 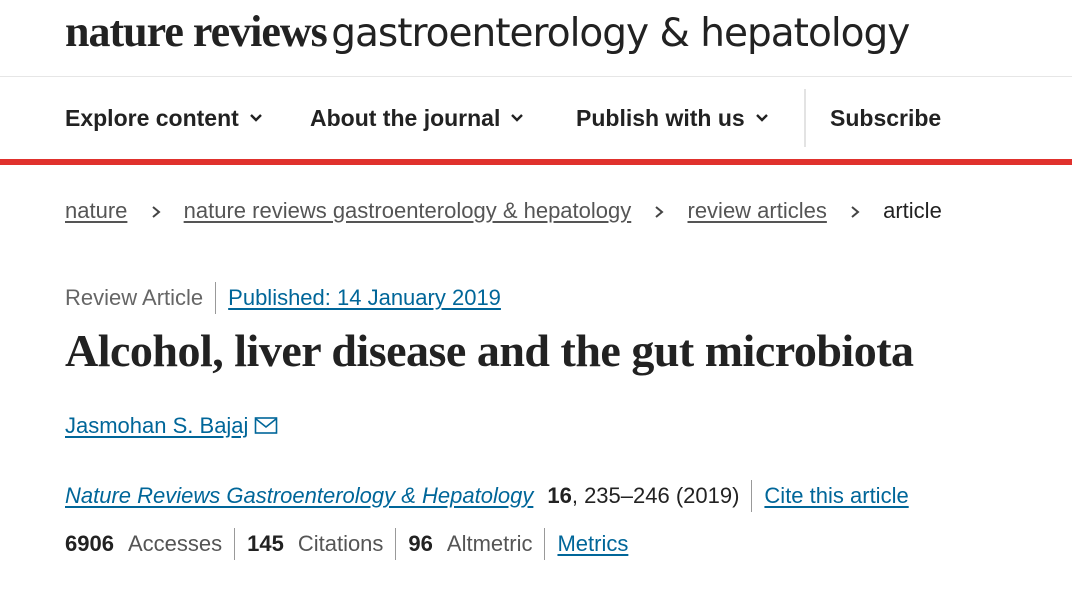 I want to click on altmetric-label: Altmetric, so click(x=489, y=543).